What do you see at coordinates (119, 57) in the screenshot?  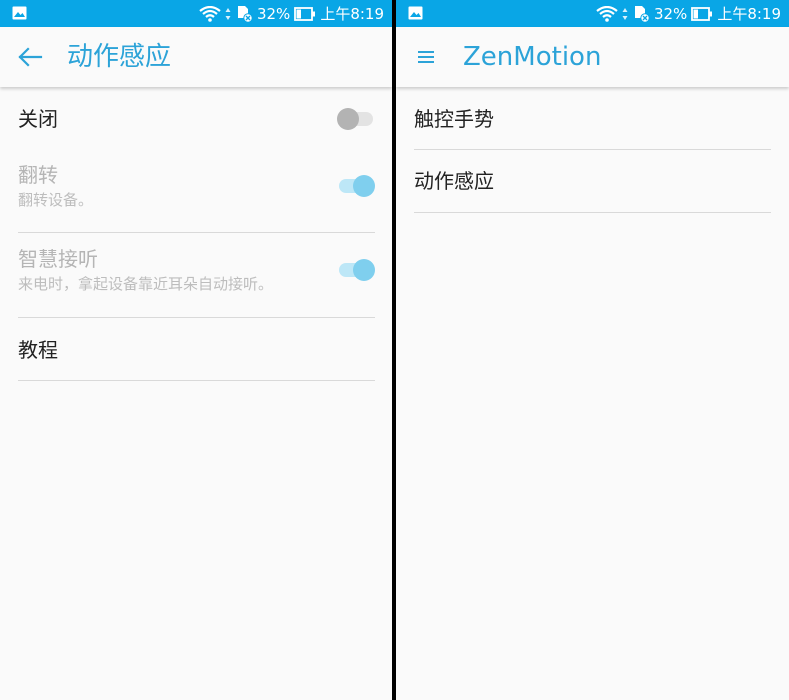 I see `page-title: 动作感应` at bounding box center [119, 57].